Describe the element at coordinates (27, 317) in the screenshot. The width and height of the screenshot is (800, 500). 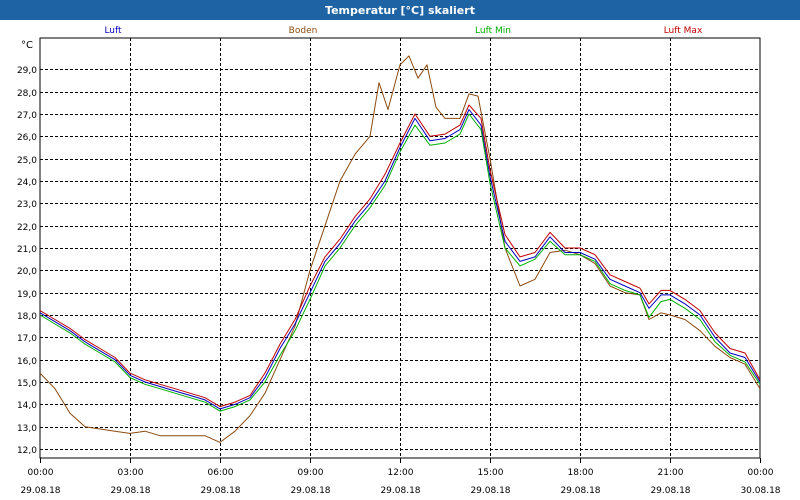
I see `y-tick-label: 18,0` at that location.